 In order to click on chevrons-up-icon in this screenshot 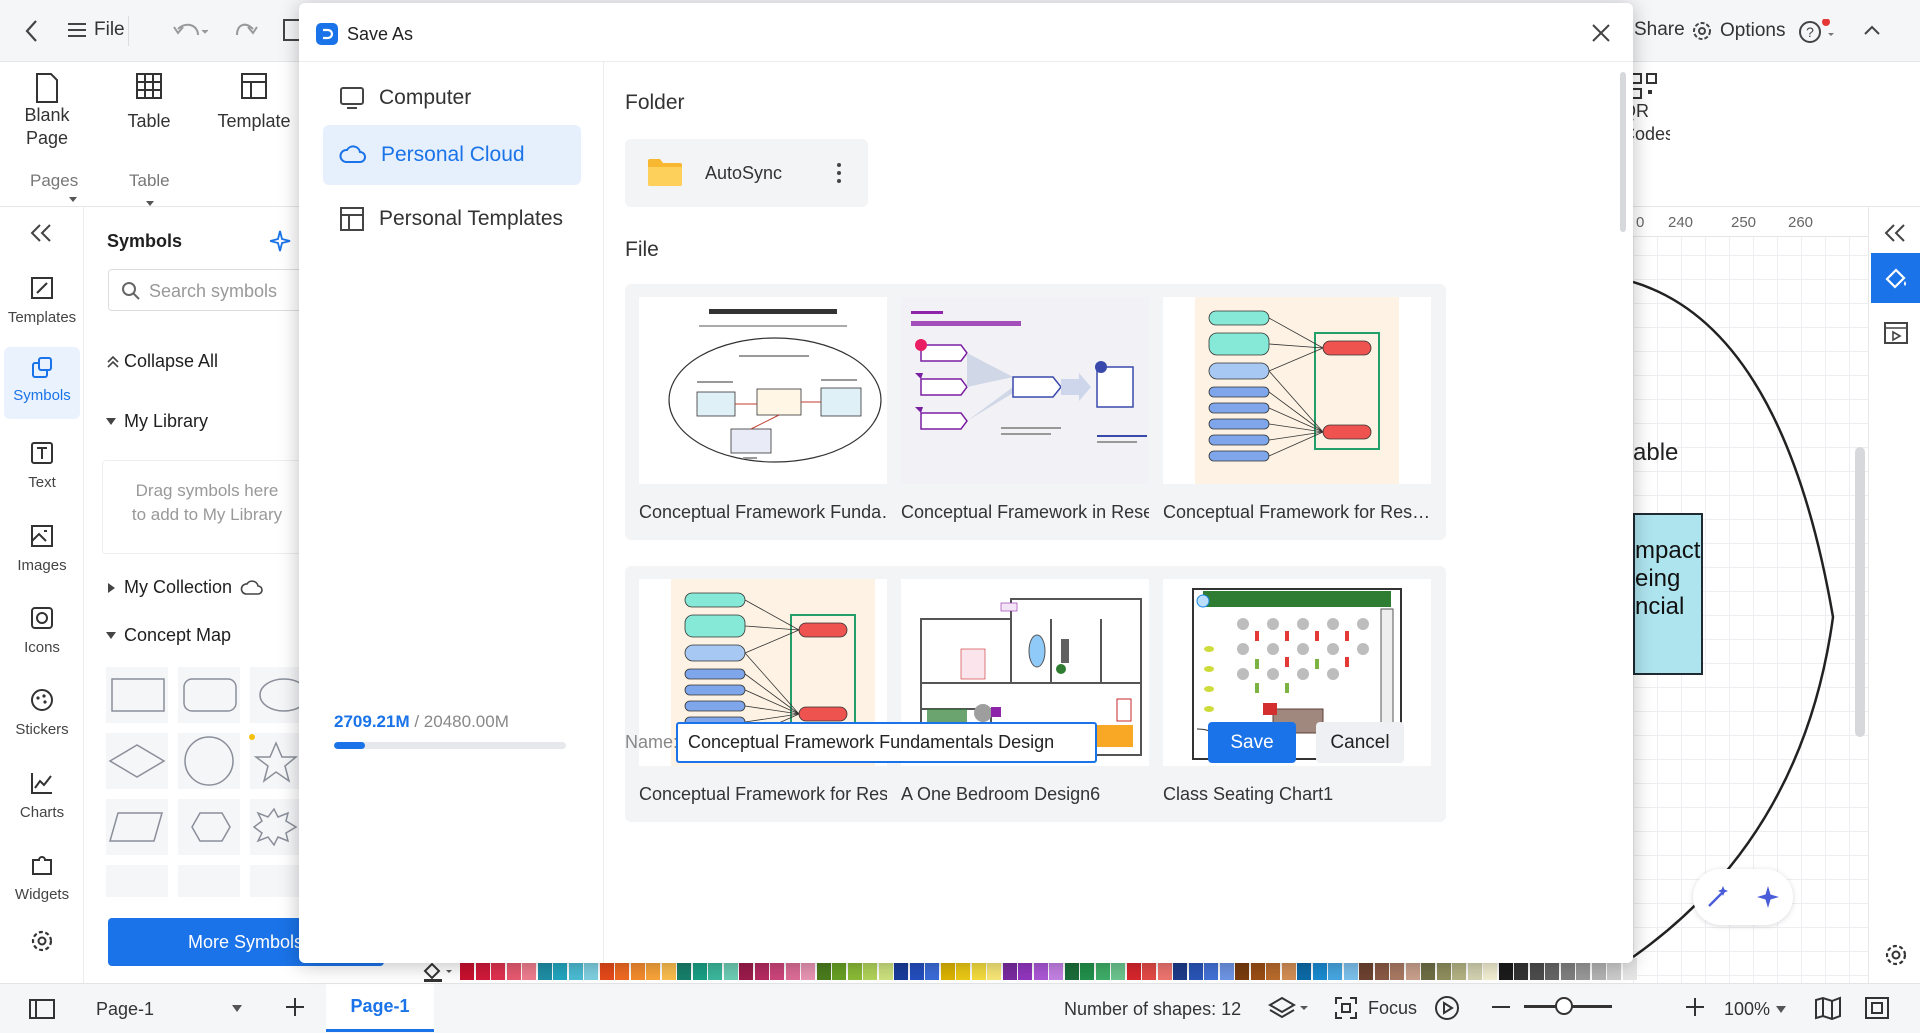, I will do `click(113, 361)`.